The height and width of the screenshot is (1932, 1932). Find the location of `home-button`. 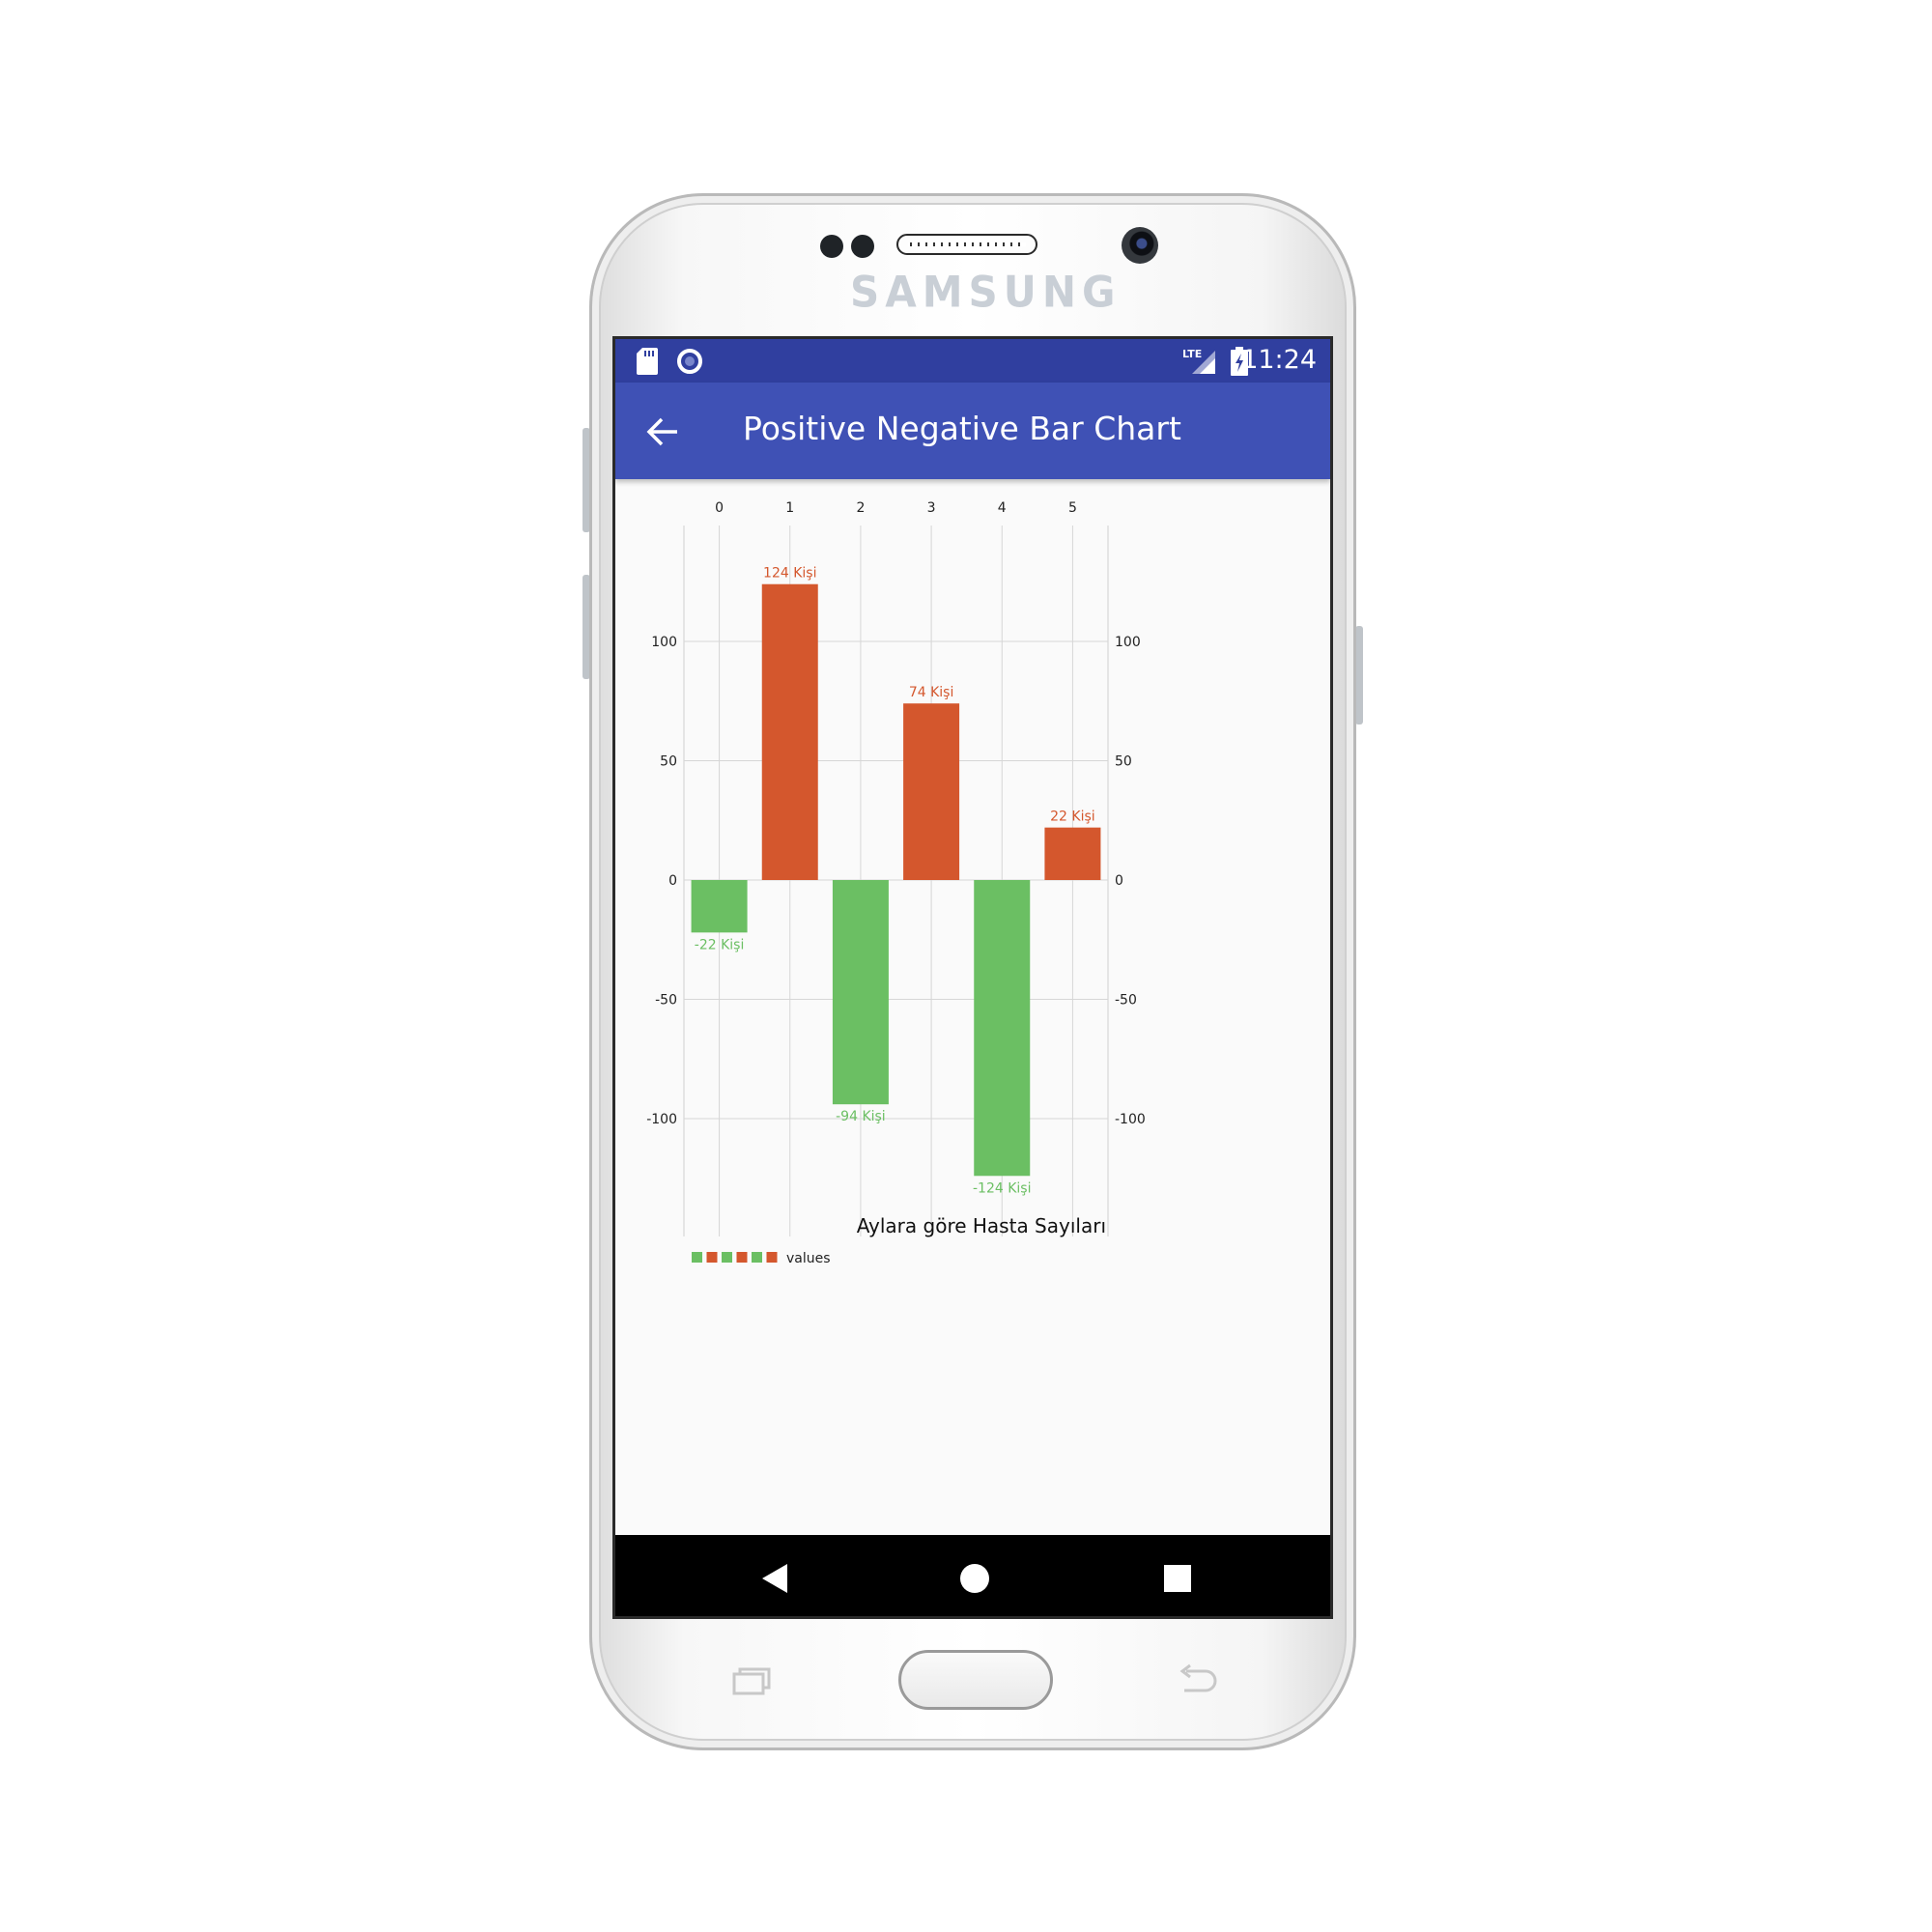

home-button is located at coordinates (975, 1680).